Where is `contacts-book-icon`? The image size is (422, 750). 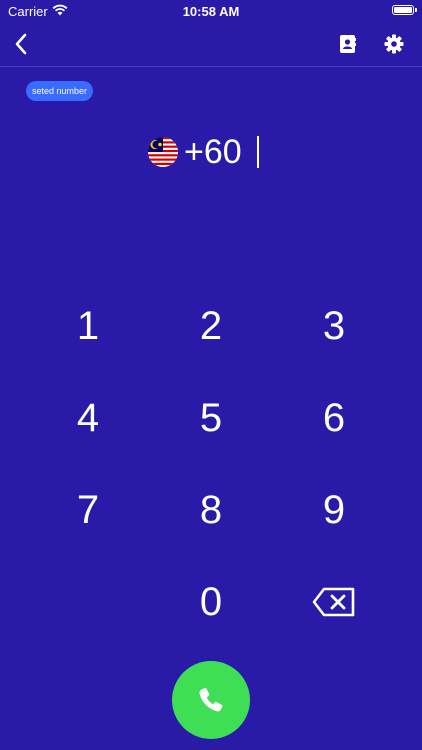
contacts-book-icon is located at coordinates (348, 44).